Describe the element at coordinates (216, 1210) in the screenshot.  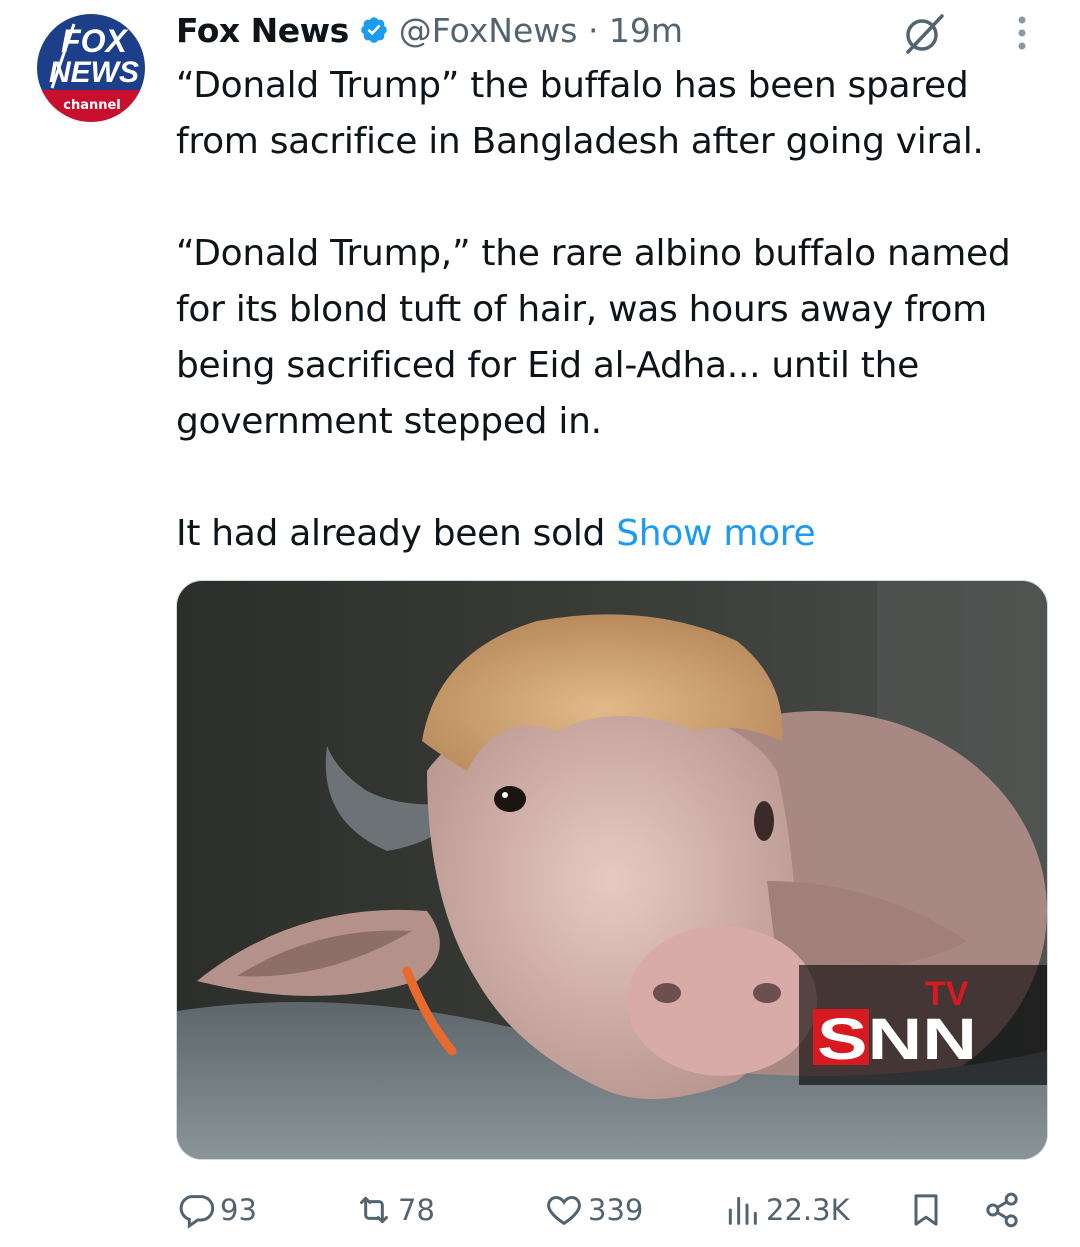
I see `reply-button: 93` at that location.